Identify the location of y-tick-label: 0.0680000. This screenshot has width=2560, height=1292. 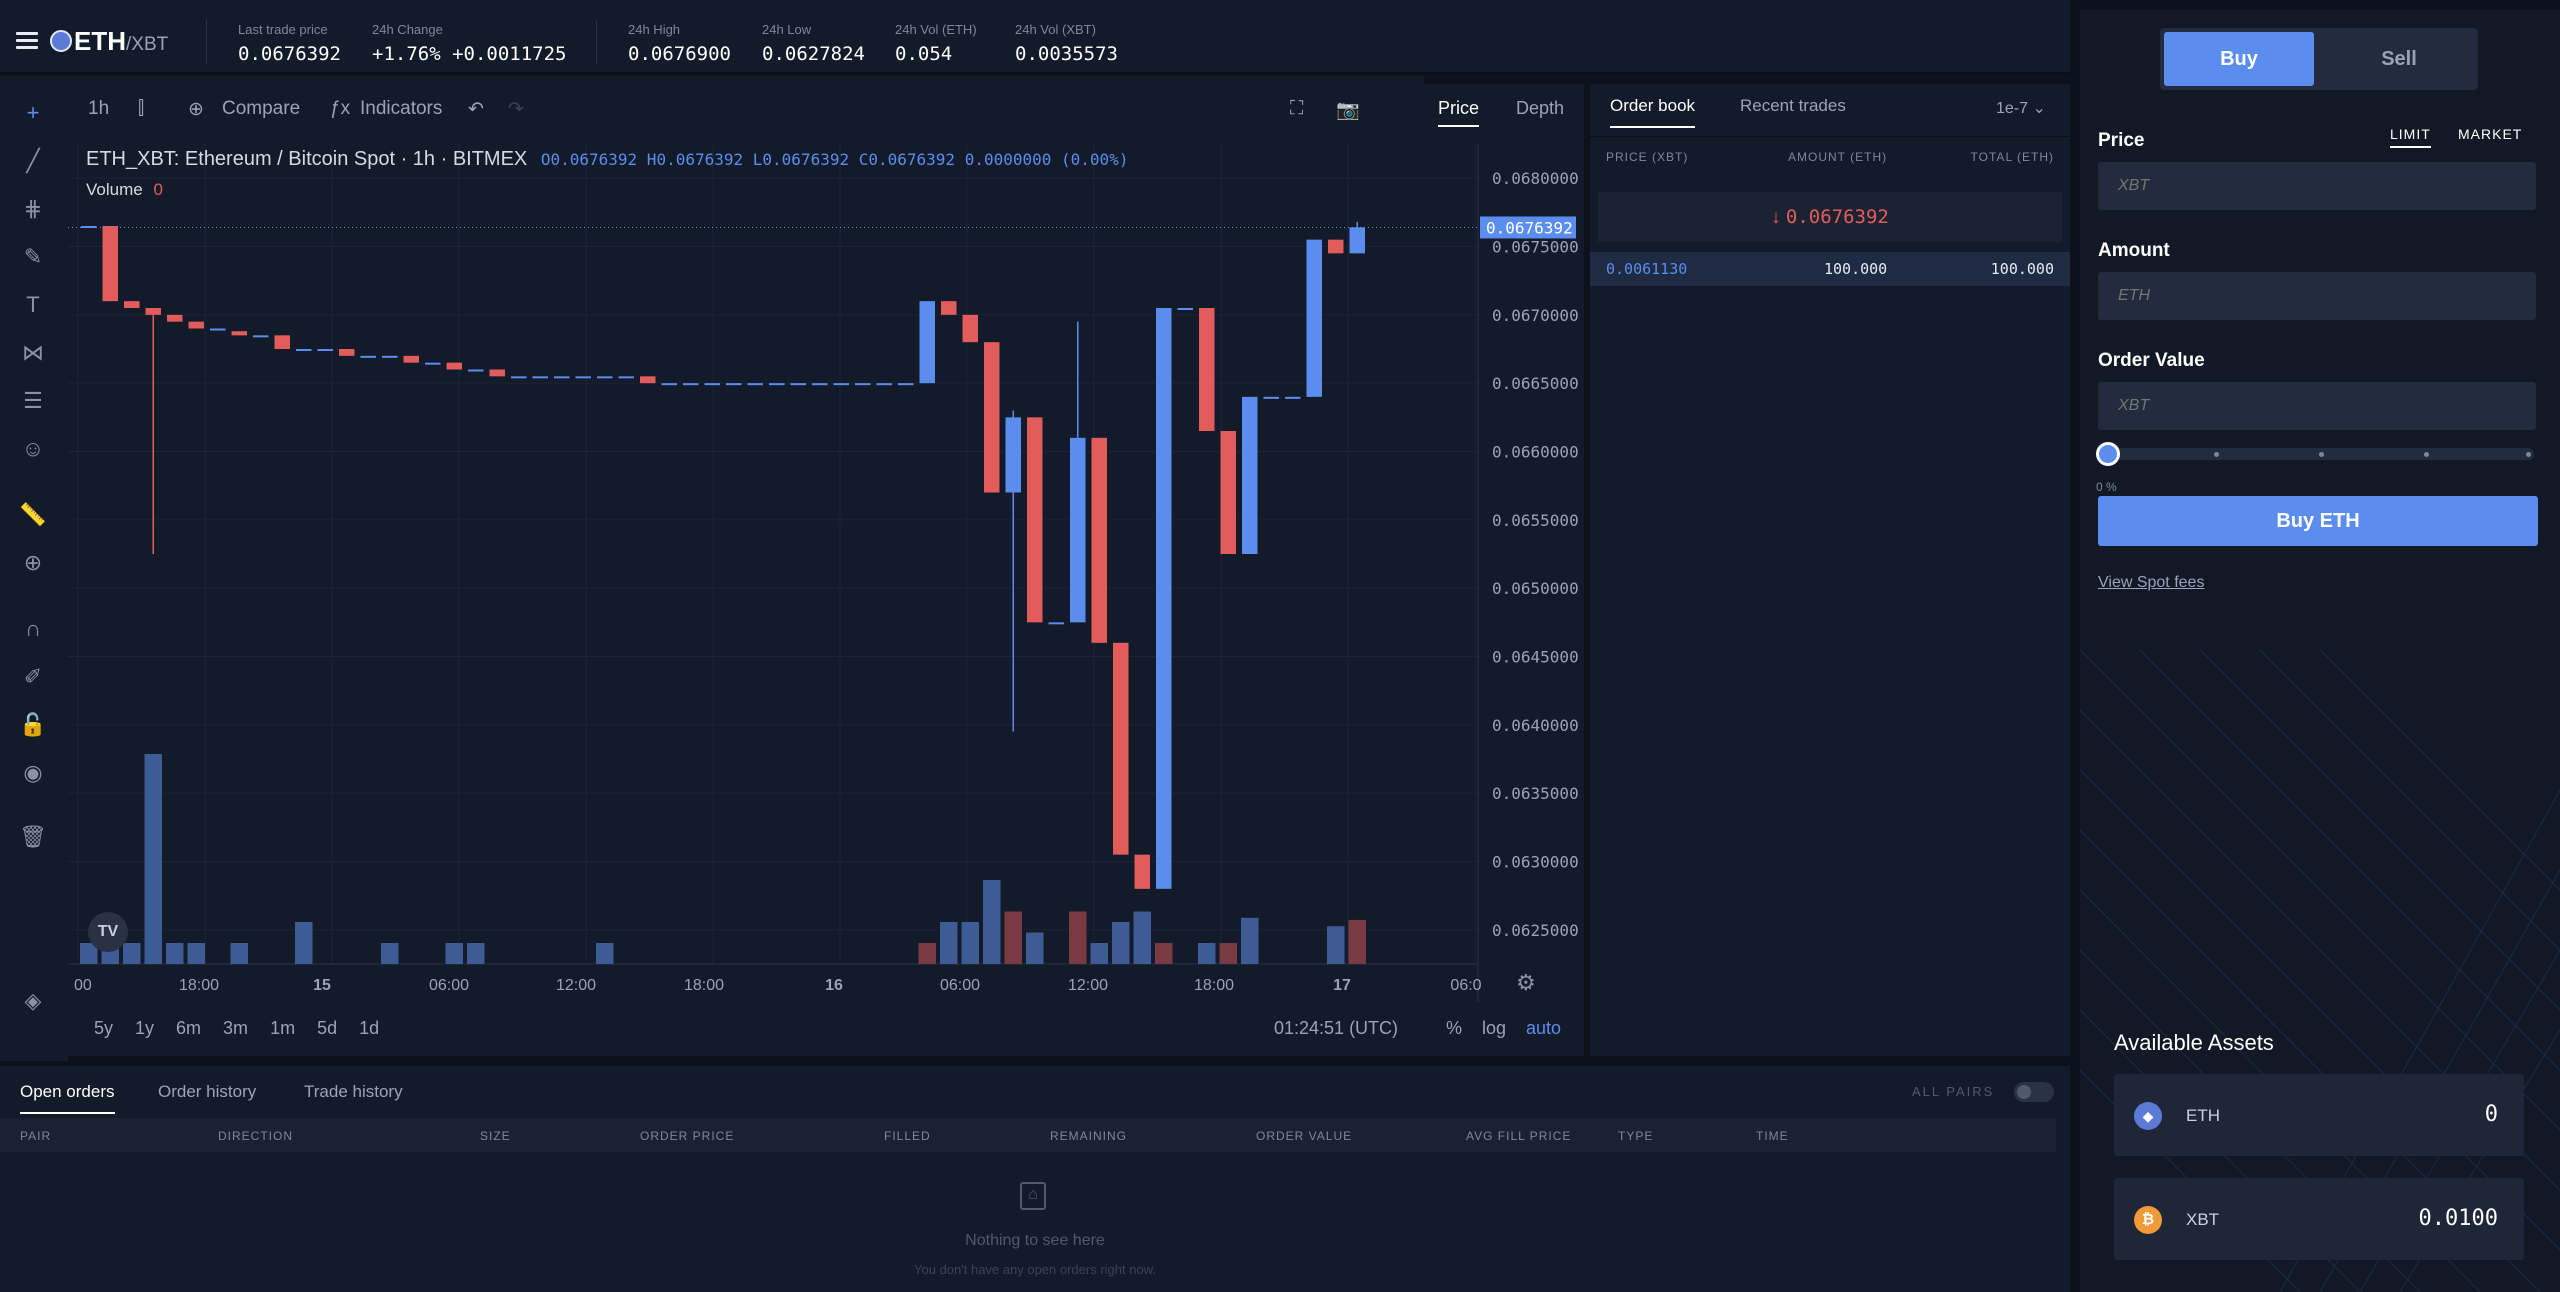
(1535, 178).